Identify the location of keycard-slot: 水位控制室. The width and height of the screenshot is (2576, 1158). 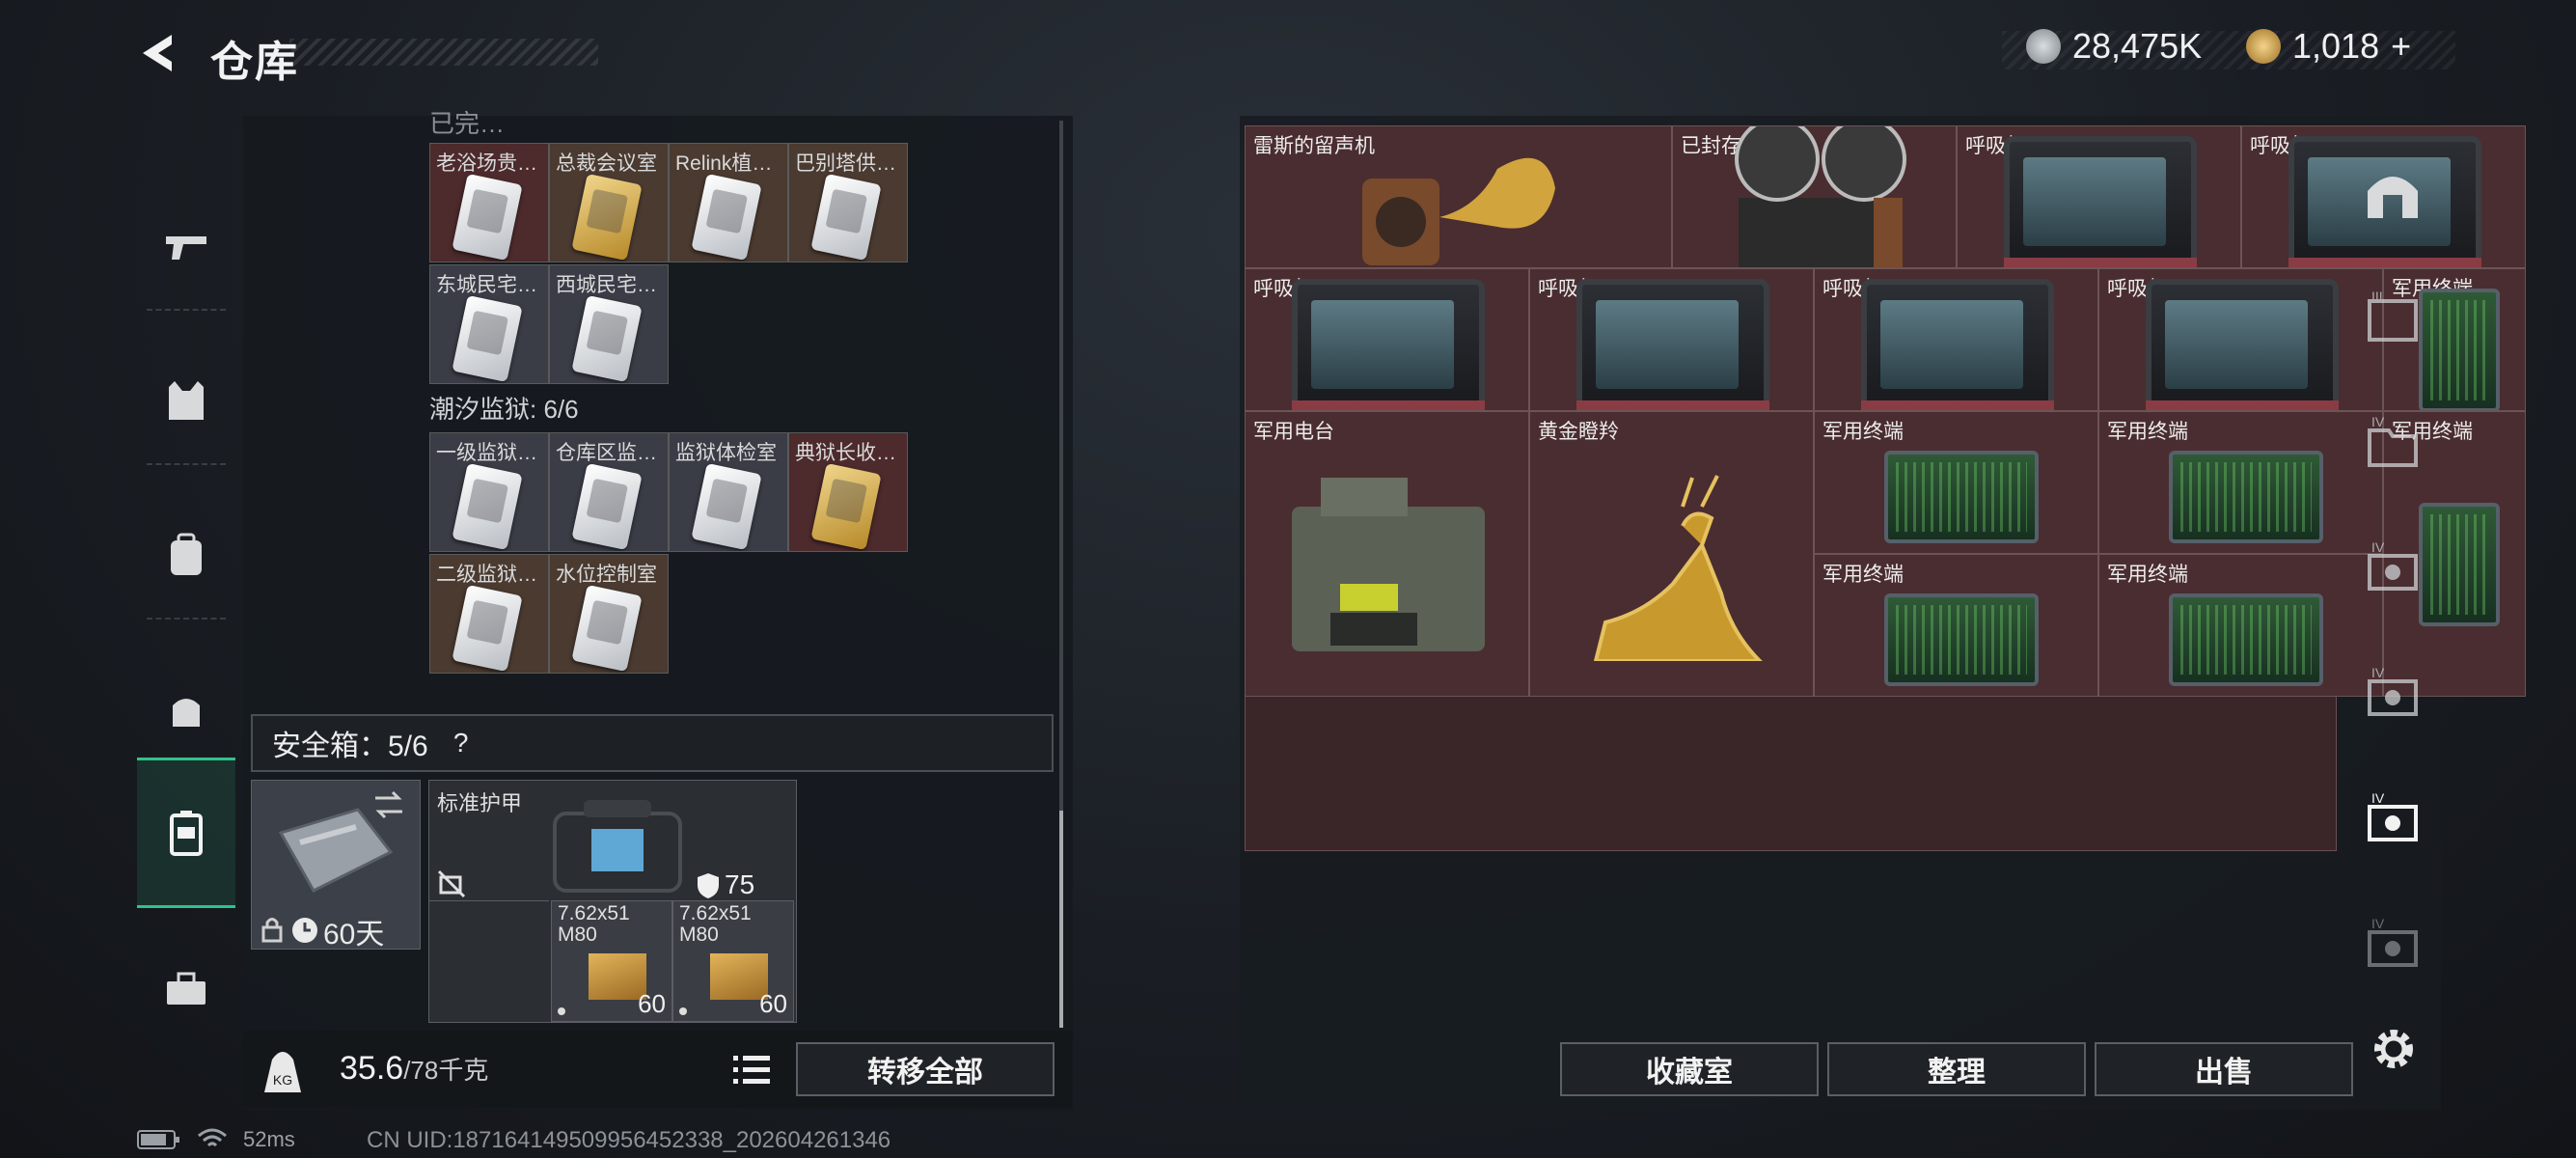
(609, 614).